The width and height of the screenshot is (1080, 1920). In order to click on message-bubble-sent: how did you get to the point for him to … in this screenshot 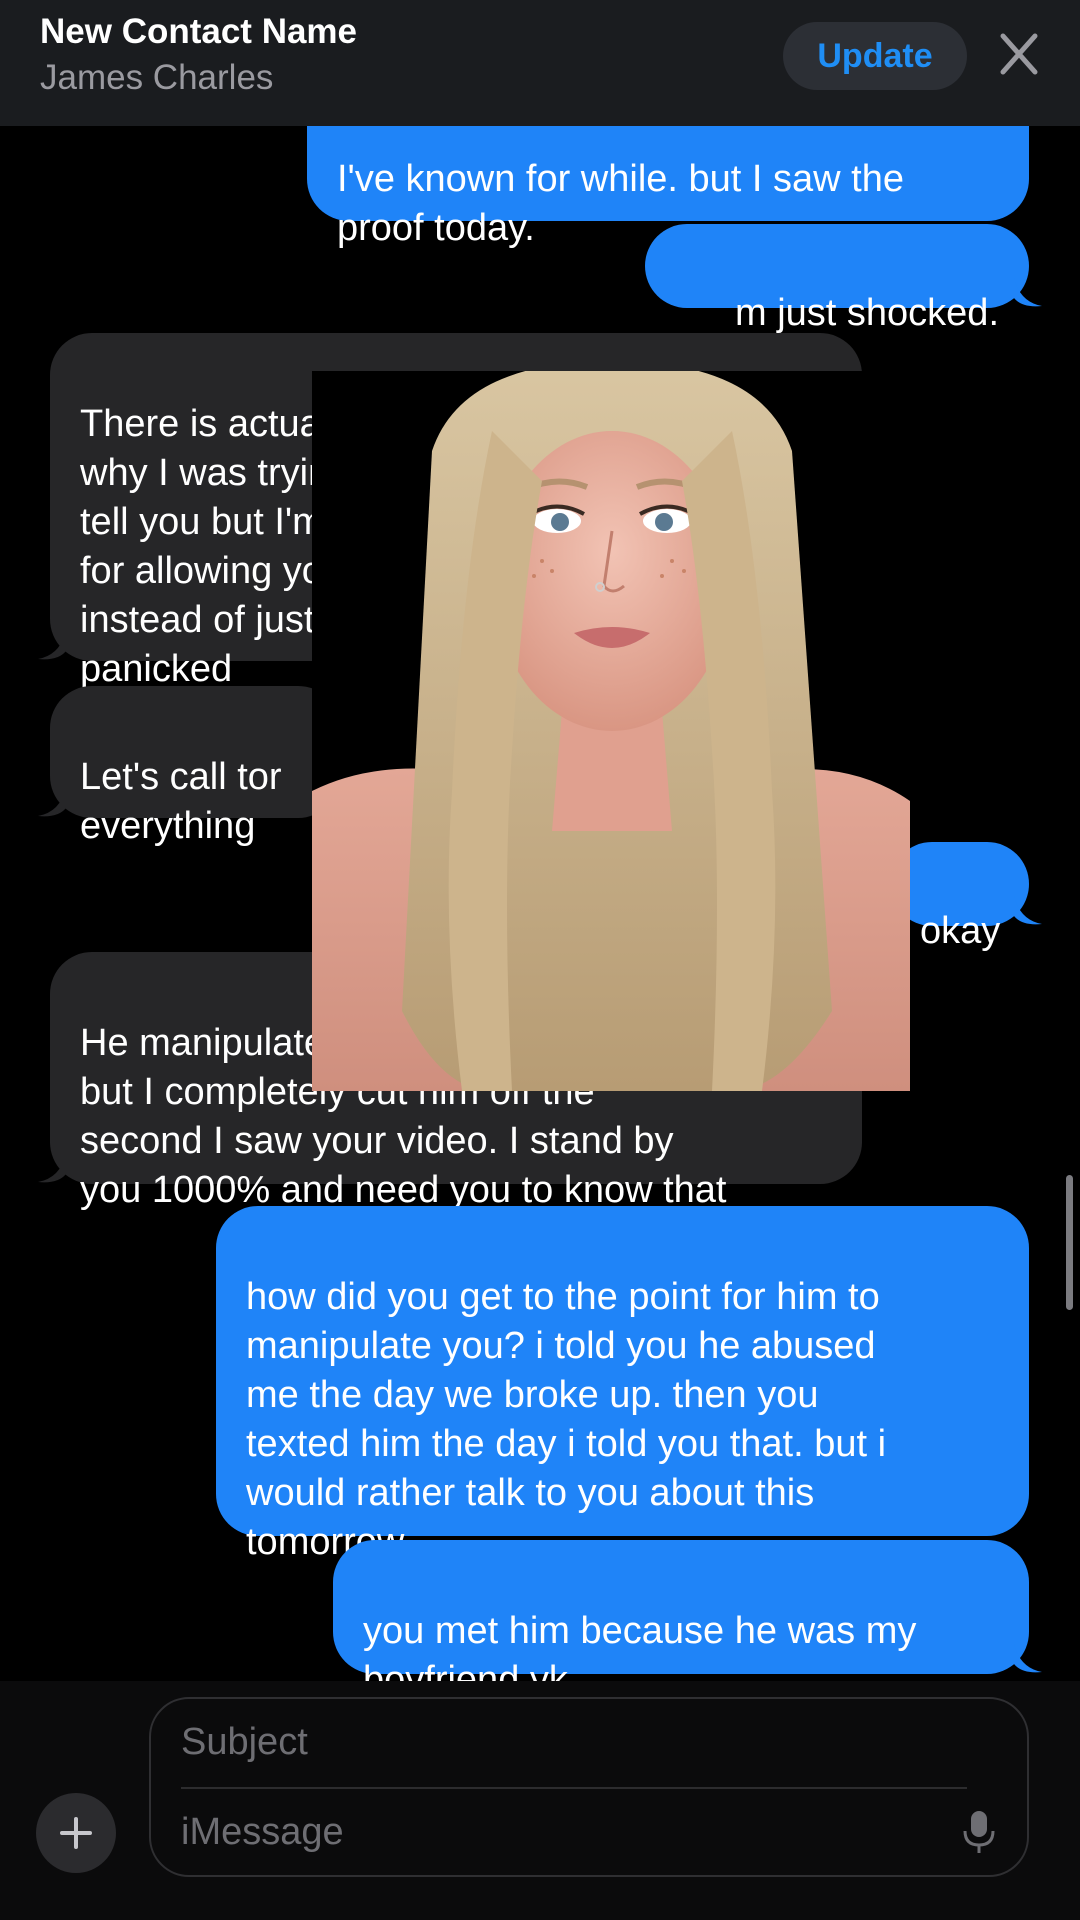, I will do `click(622, 1384)`.